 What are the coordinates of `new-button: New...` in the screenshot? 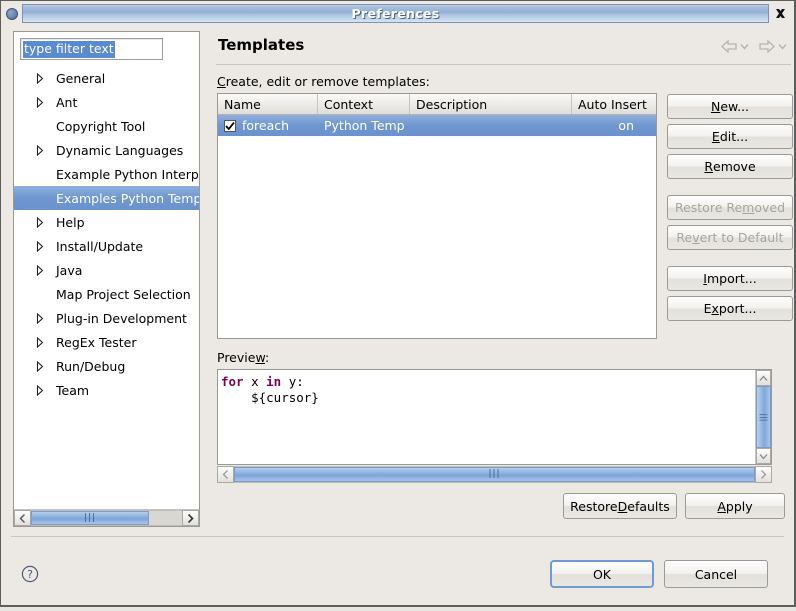 It's located at (730, 106).